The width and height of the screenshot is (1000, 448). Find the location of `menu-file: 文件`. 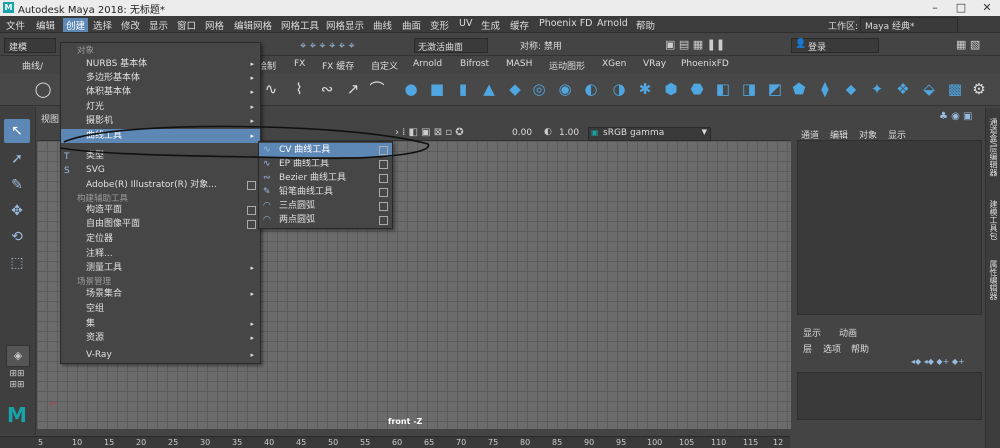

menu-file: 文件 is located at coordinates (15, 25).